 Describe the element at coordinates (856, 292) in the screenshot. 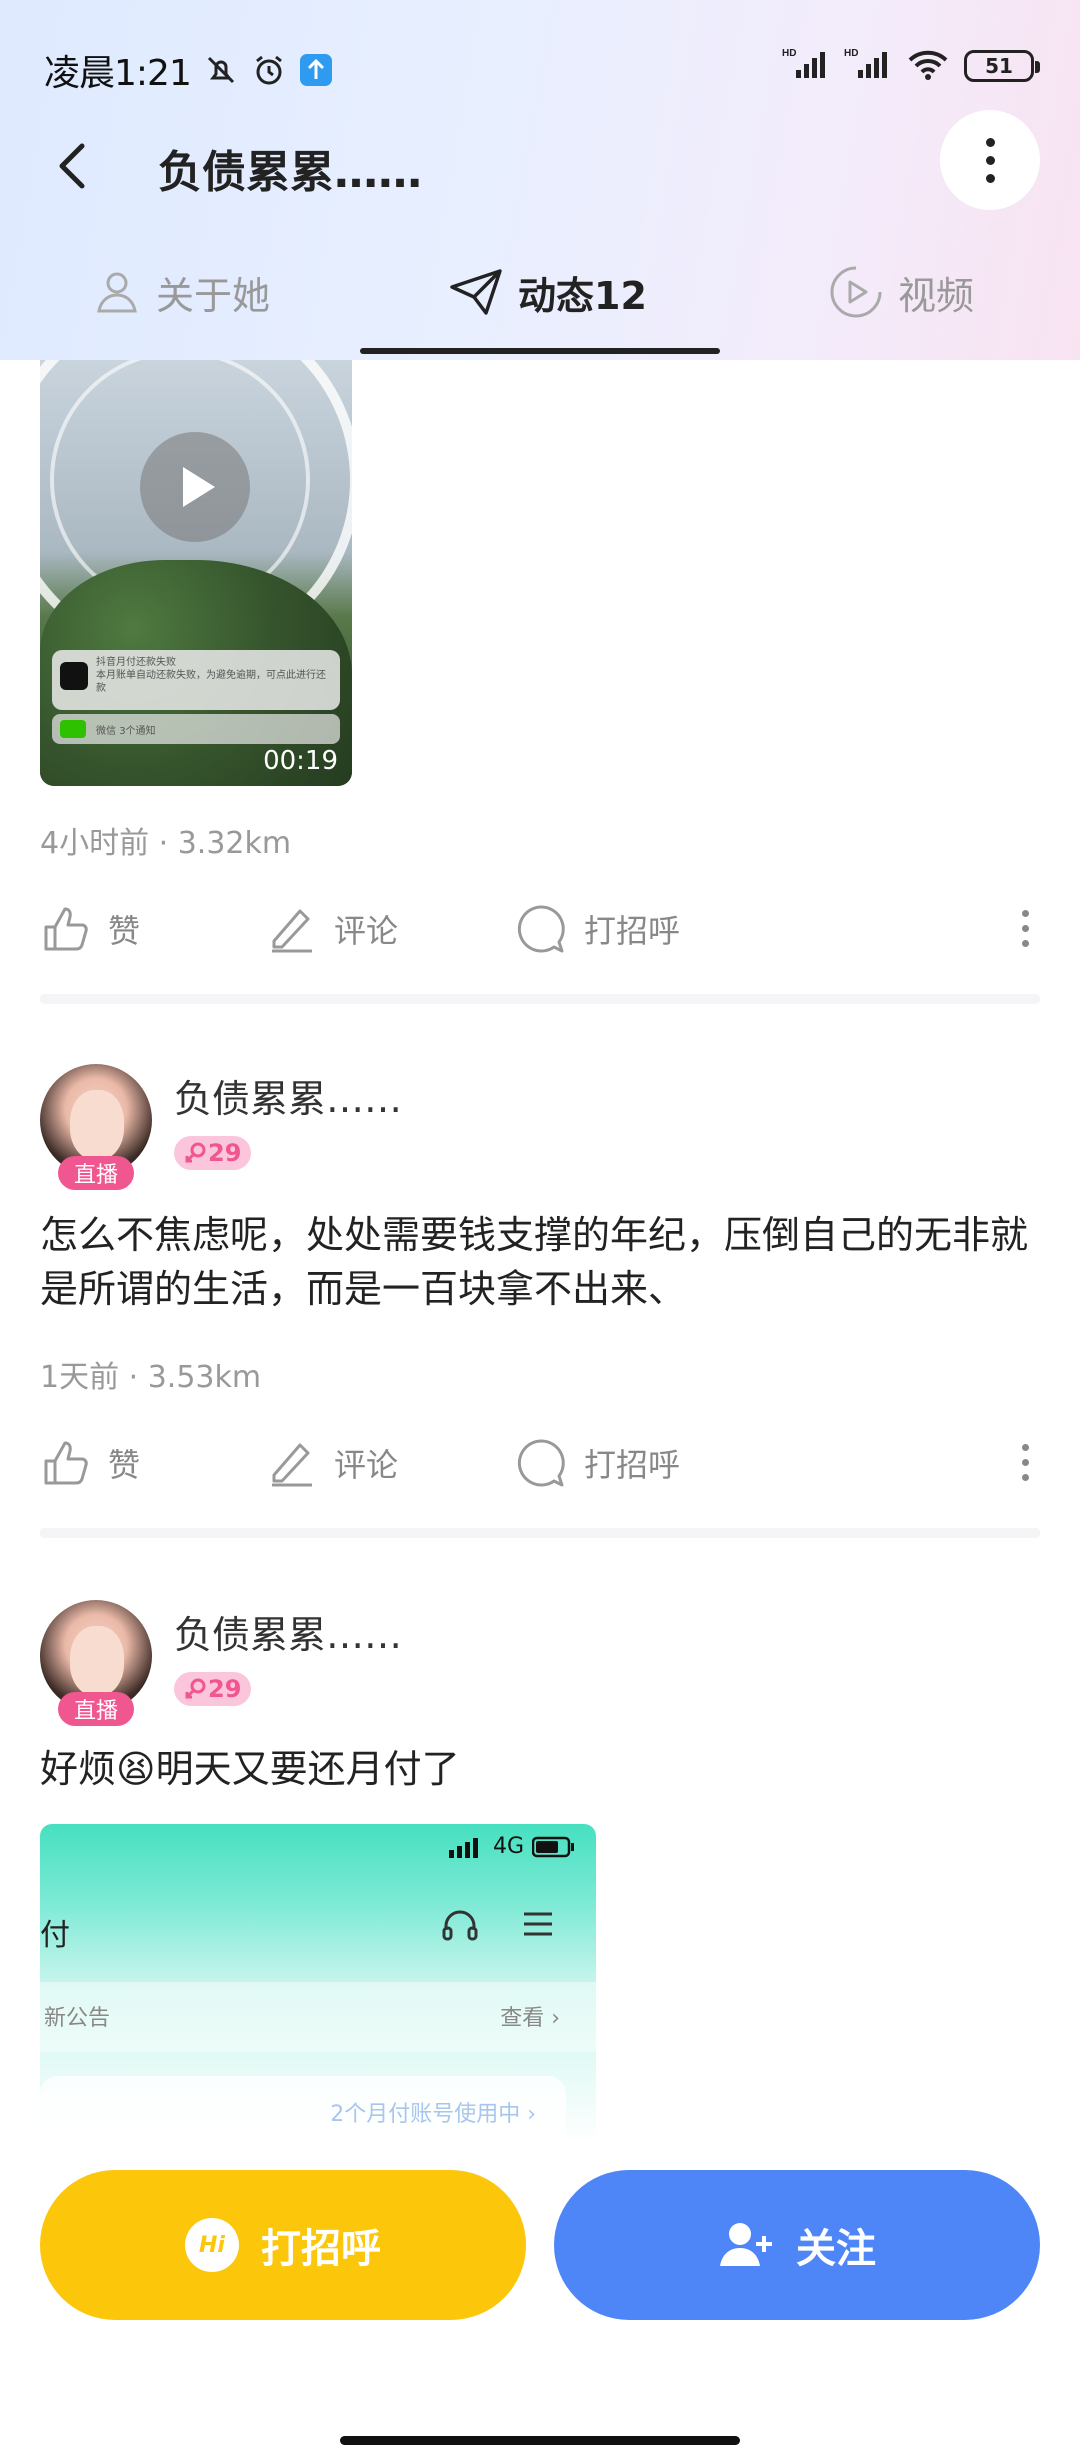

I see `video-play-icon` at that location.